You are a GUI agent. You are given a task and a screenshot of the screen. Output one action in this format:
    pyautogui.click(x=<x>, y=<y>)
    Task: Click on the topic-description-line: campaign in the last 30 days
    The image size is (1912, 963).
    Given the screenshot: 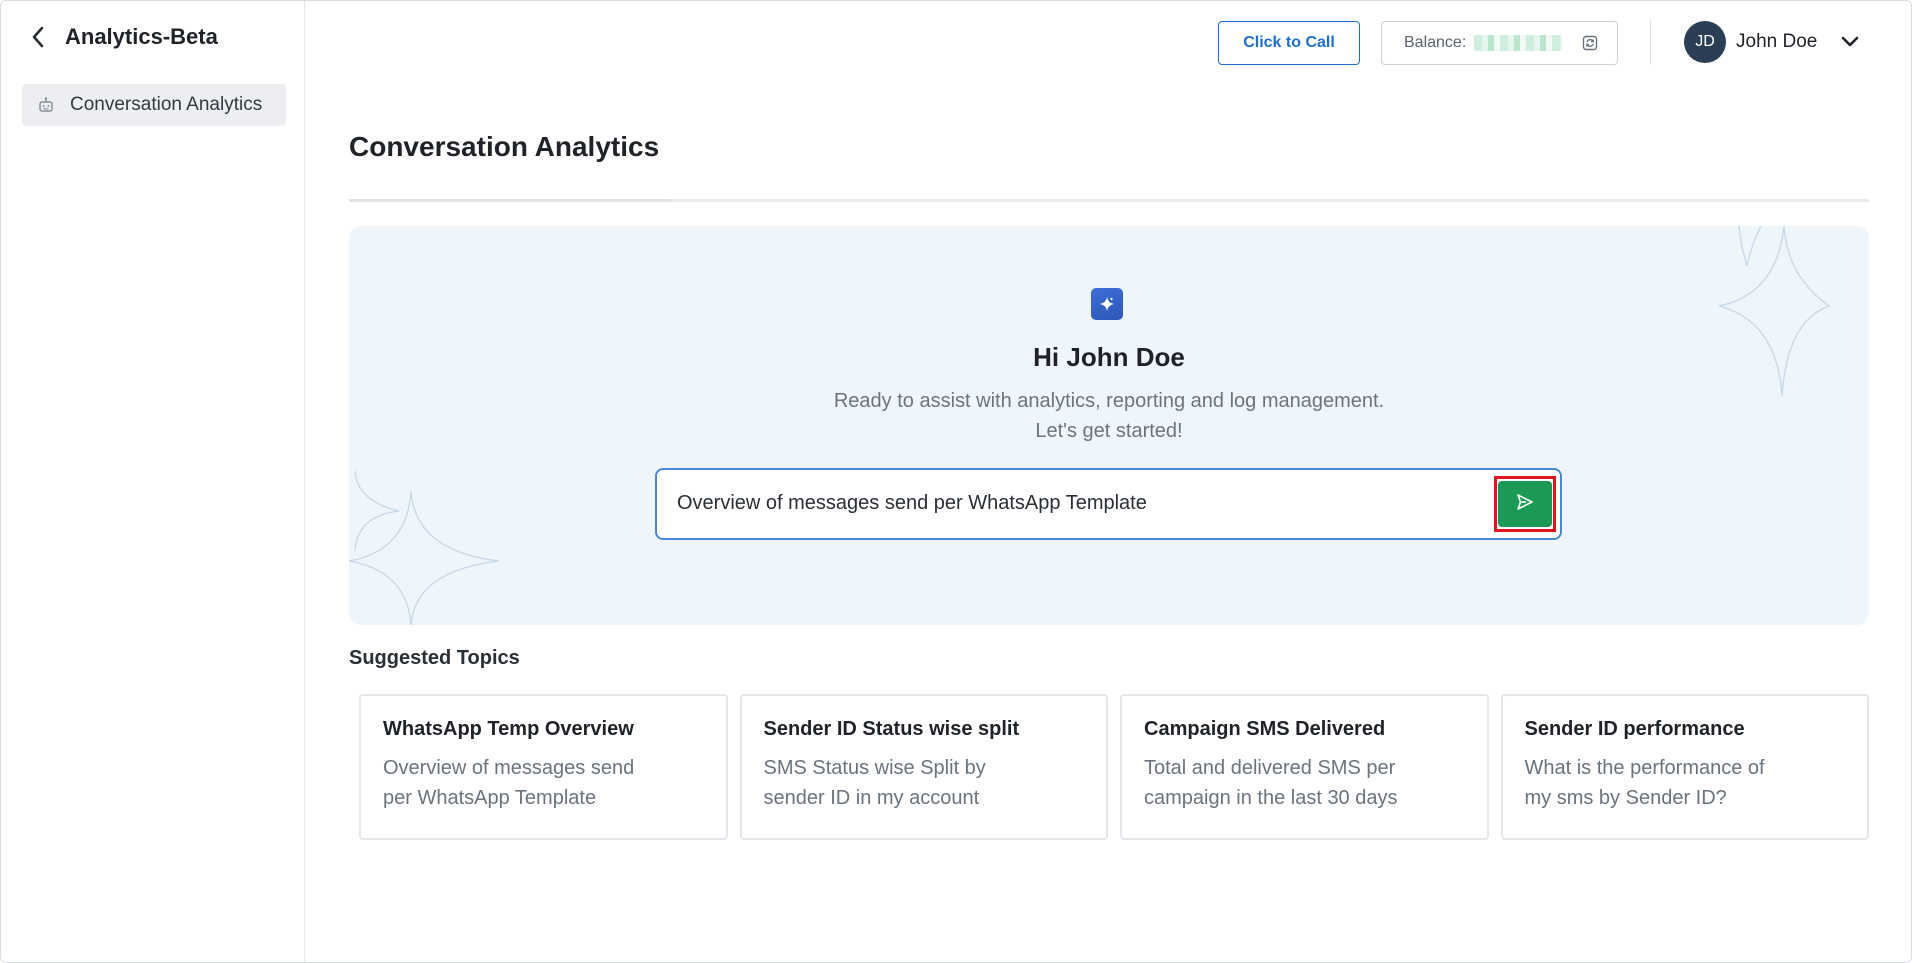 What is the action you would take?
    pyautogui.click(x=1271, y=798)
    